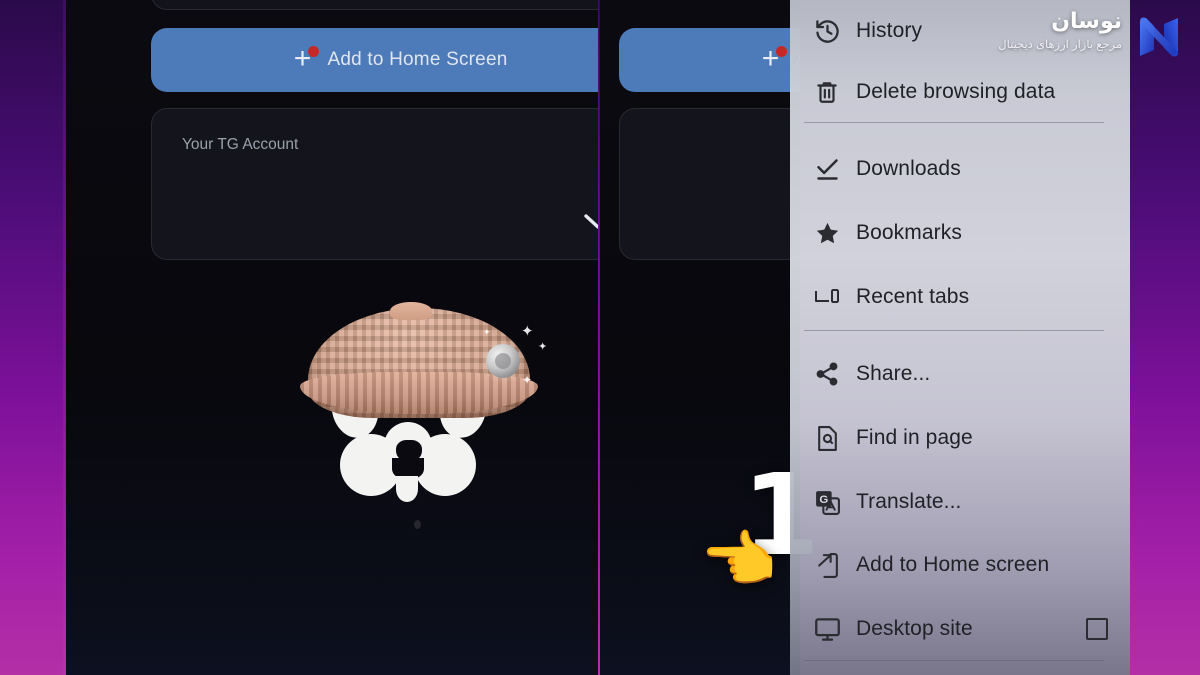 This screenshot has height=675, width=1200. Describe the element at coordinates (827, 31) in the screenshot. I see `history-clock-icon` at that location.